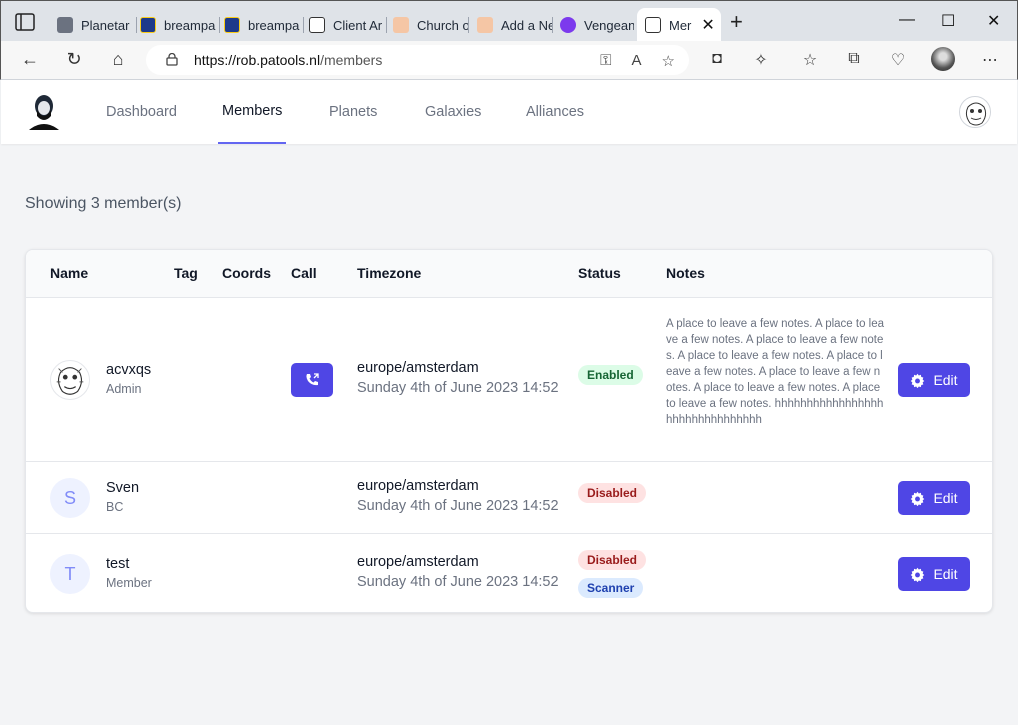 The image size is (1018, 725). Describe the element at coordinates (609, 25) in the screenshot. I see `tab-title: Vengean` at that location.